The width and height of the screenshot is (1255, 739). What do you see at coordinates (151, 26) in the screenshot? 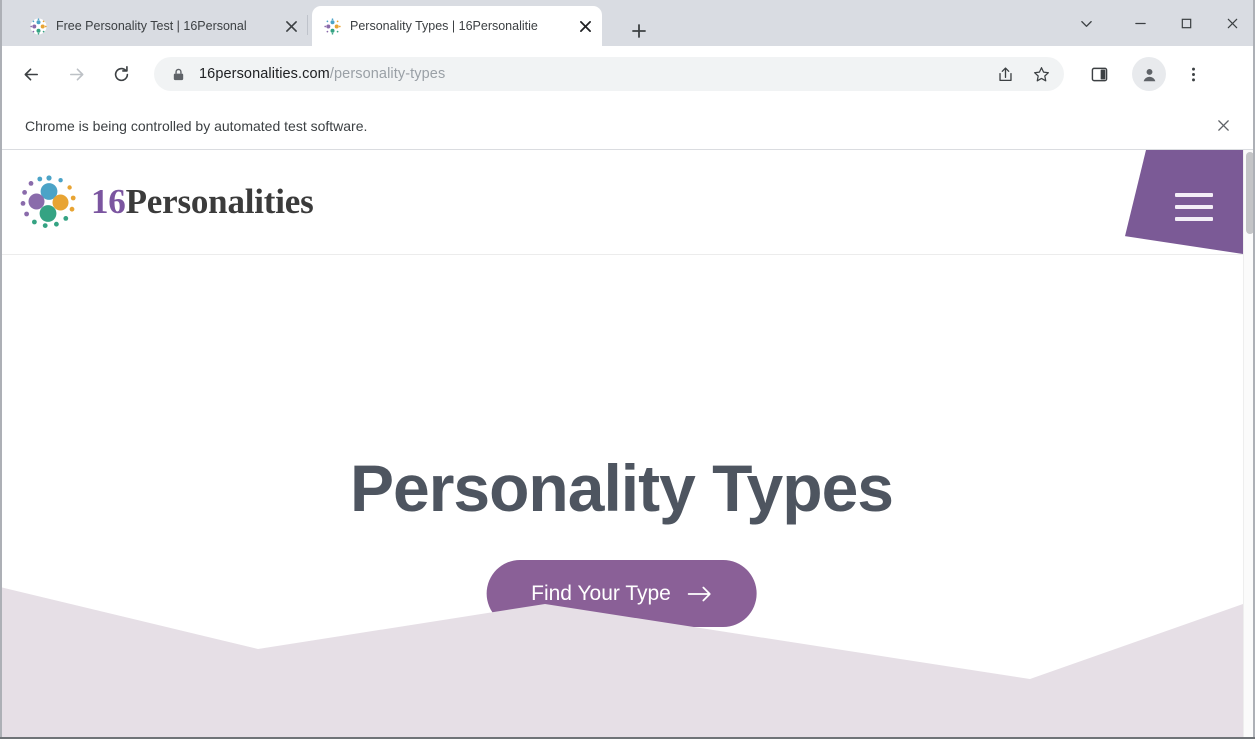
I see `tab-title: Free Personality Test | 16Personal` at bounding box center [151, 26].